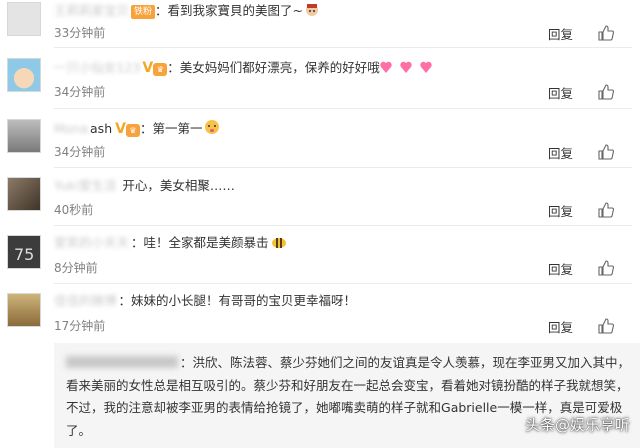  Describe the element at coordinates (229, 10) in the screenshot. I see `comment-text: ：看到我家寶貝的美图了~` at that location.